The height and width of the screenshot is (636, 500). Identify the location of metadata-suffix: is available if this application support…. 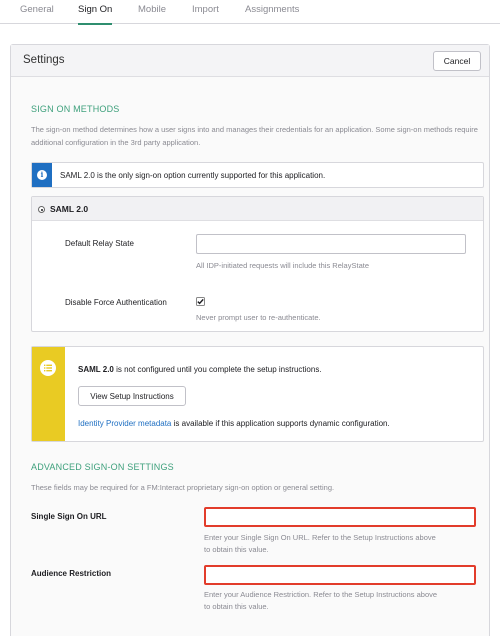
(280, 423).